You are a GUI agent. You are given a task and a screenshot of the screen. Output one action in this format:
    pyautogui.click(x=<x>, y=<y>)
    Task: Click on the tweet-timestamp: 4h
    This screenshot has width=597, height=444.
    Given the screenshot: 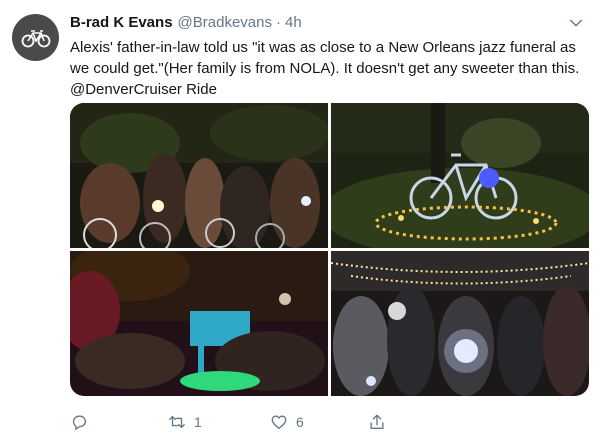 What is the action you would take?
    pyautogui.click(x=293, y=22)
    